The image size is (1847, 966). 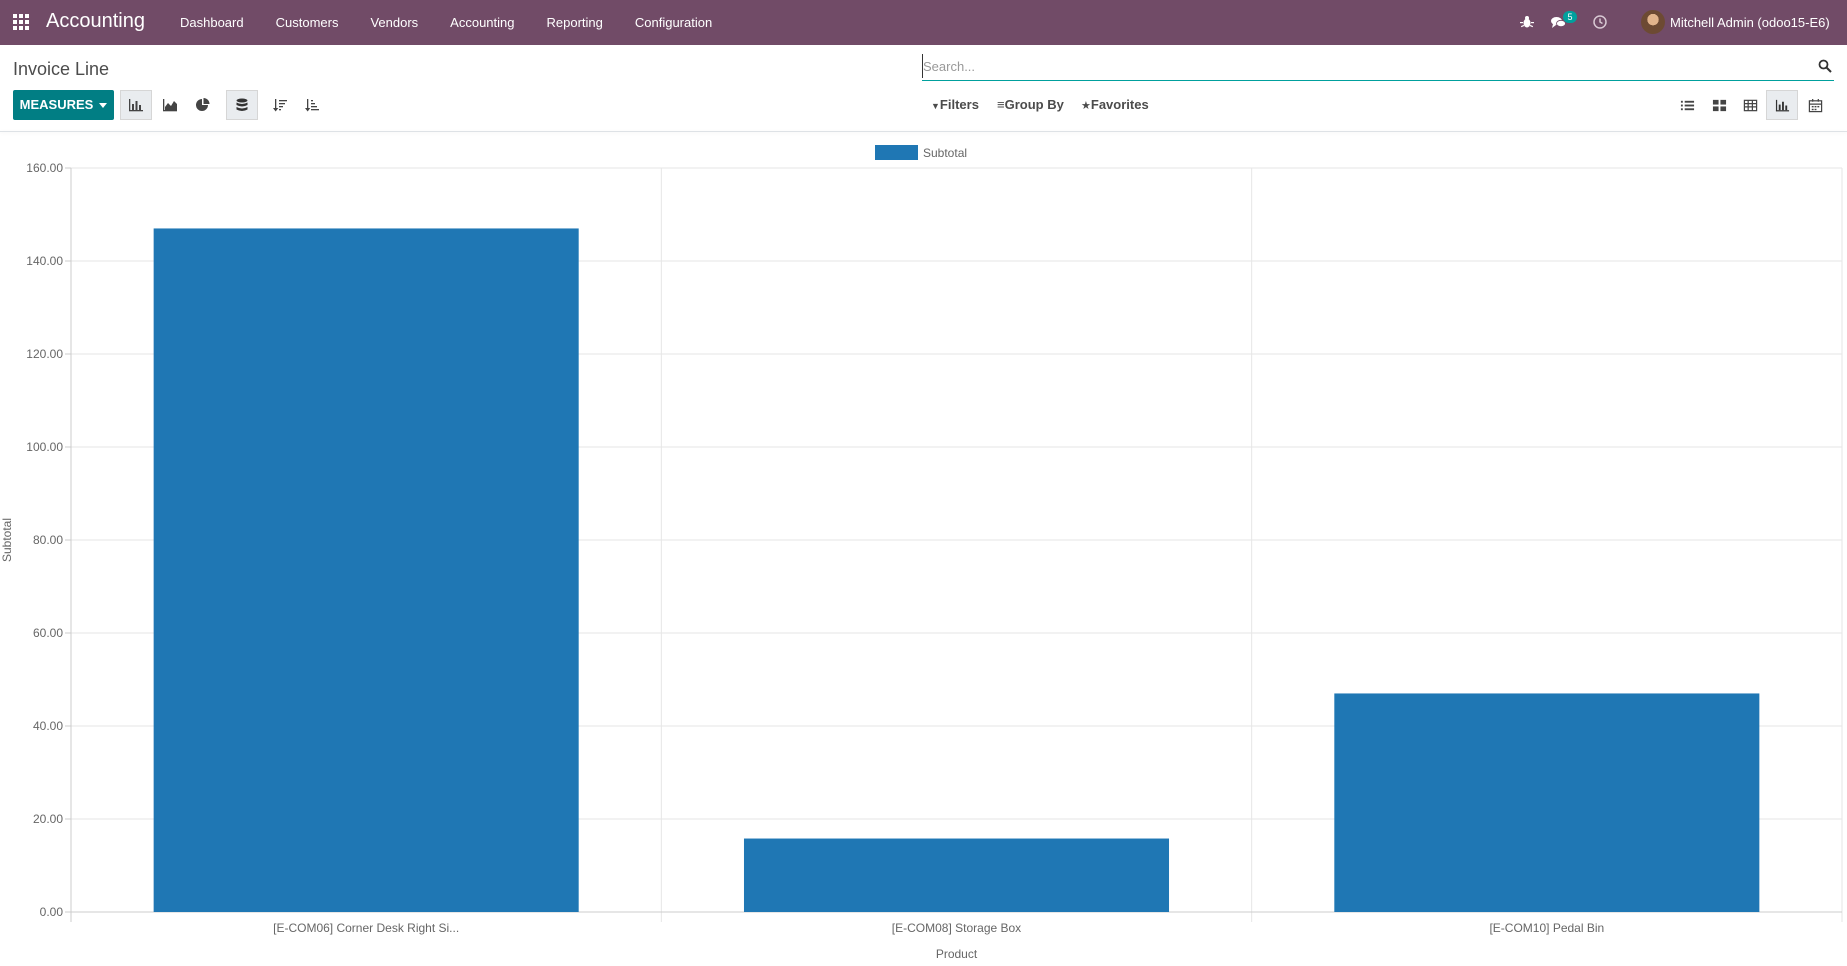 I want to click on kanban-view-icon, so click(x=1719, y=105).